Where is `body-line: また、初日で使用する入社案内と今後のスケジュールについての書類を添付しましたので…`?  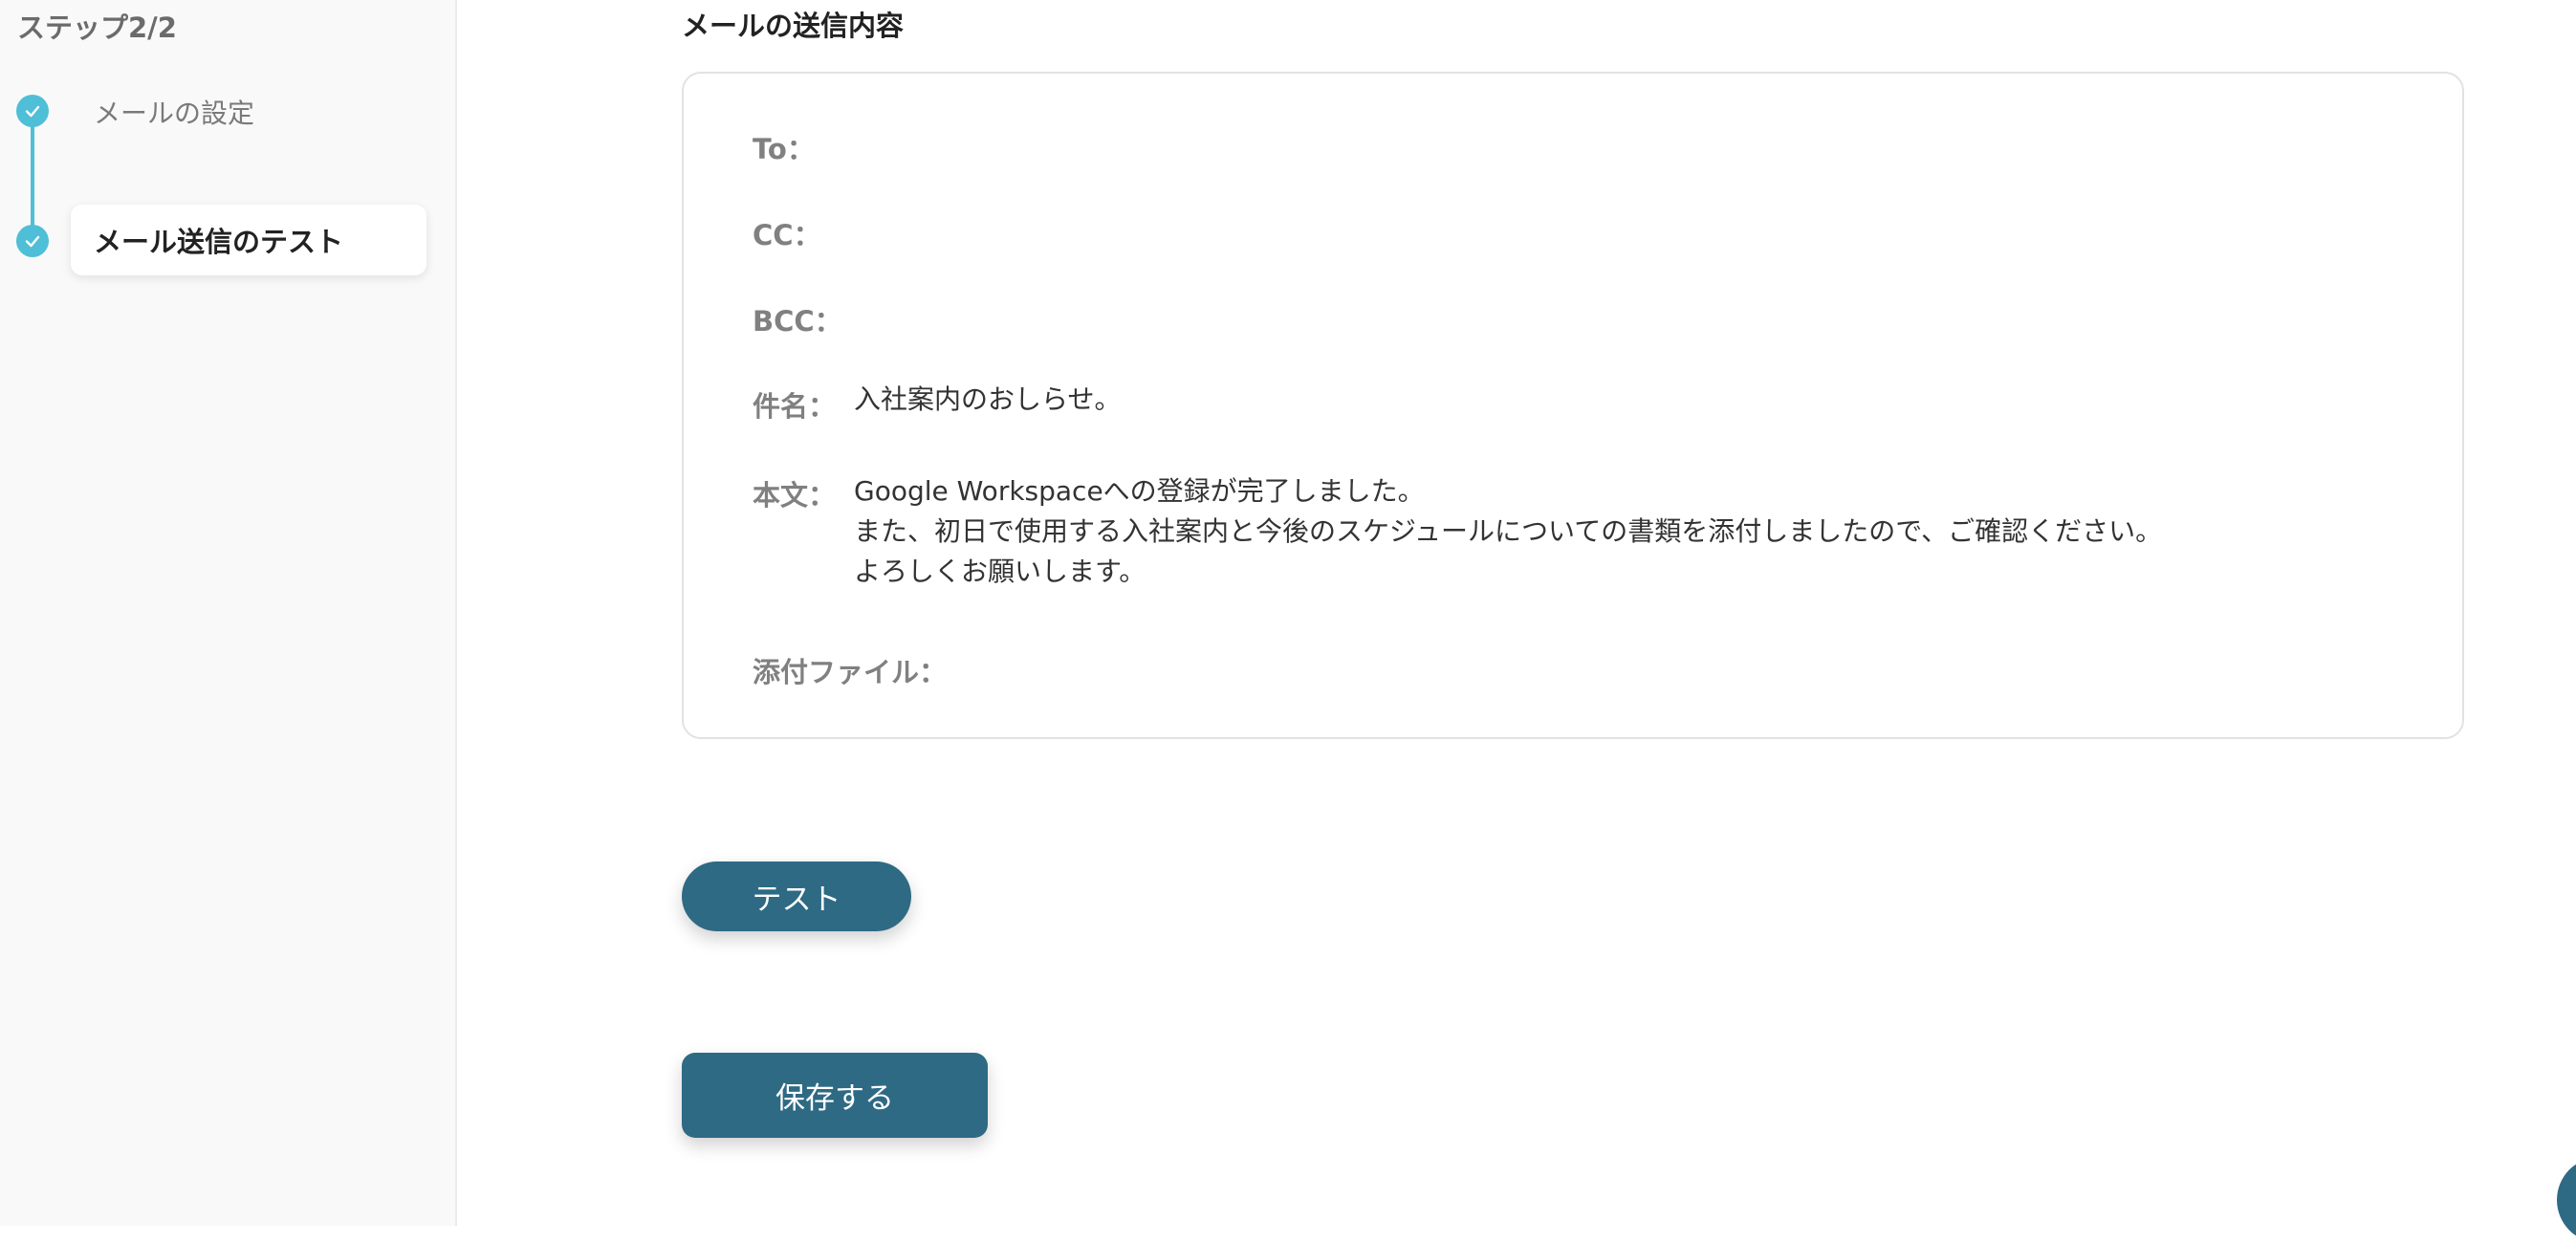 body-line: また、初日で使用する入社案内と今後のスケジュールについての書類を添付しましたので… is located at coordinates (1508, 531).